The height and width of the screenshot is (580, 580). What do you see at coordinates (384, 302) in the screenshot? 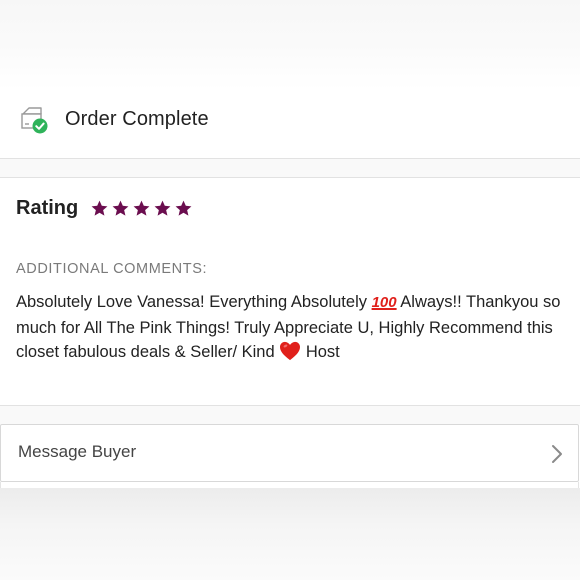
I see `hundred-points-icon: 100` at bounding box center [384, 302].